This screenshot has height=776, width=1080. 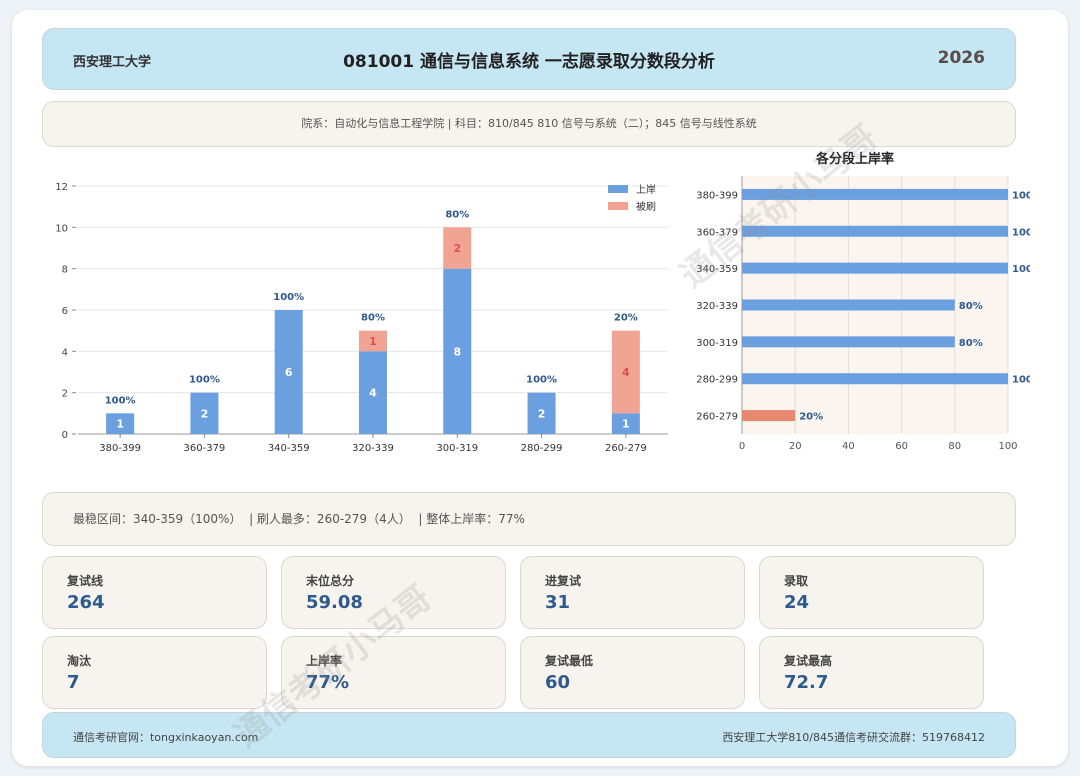 What do you see at coordinates (632, 672) in the screenshot?
I see `stat-card-retest-min: 复试最低 60` at bounding box center [632, 672].